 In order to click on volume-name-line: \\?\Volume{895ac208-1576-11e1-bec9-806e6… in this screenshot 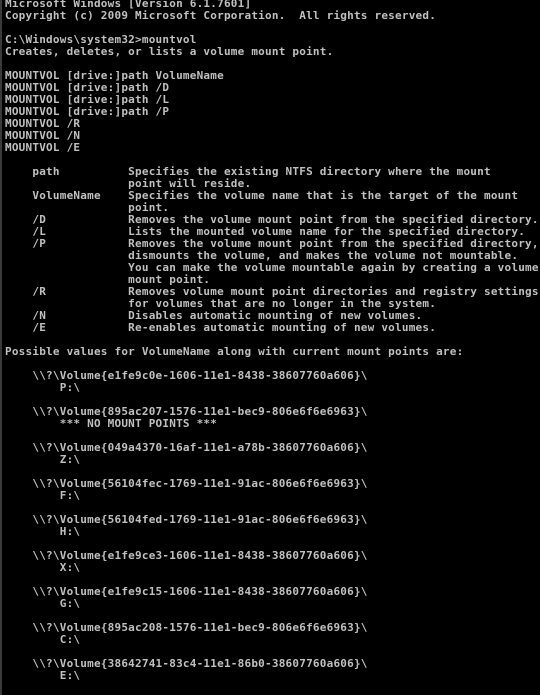, I will do `click(186, 627)`.